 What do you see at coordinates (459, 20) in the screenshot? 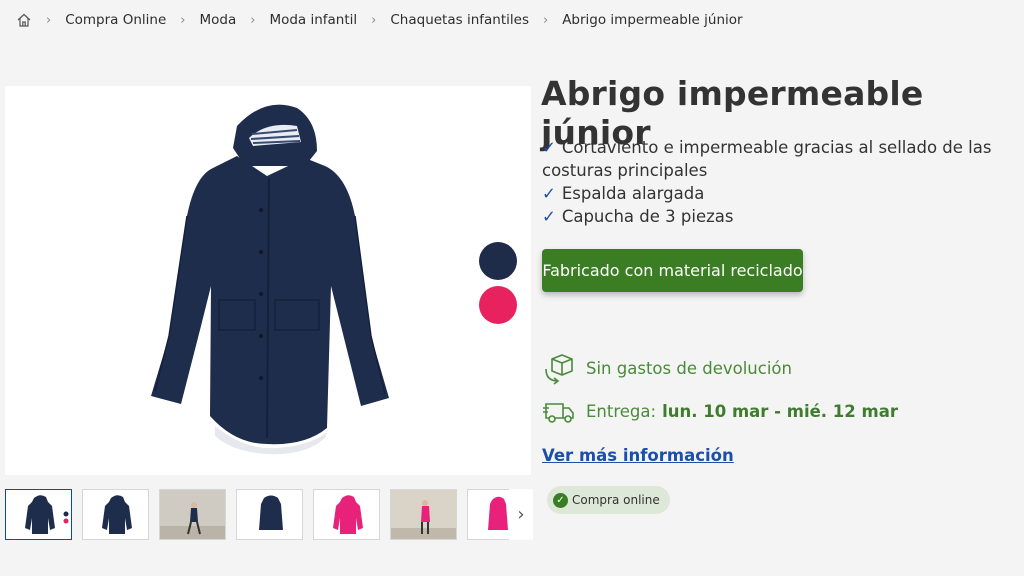
I see `breadcrumb-item-chaquetas-infantiles: Chaquetas infantiles` at bounding box center [459, 20].